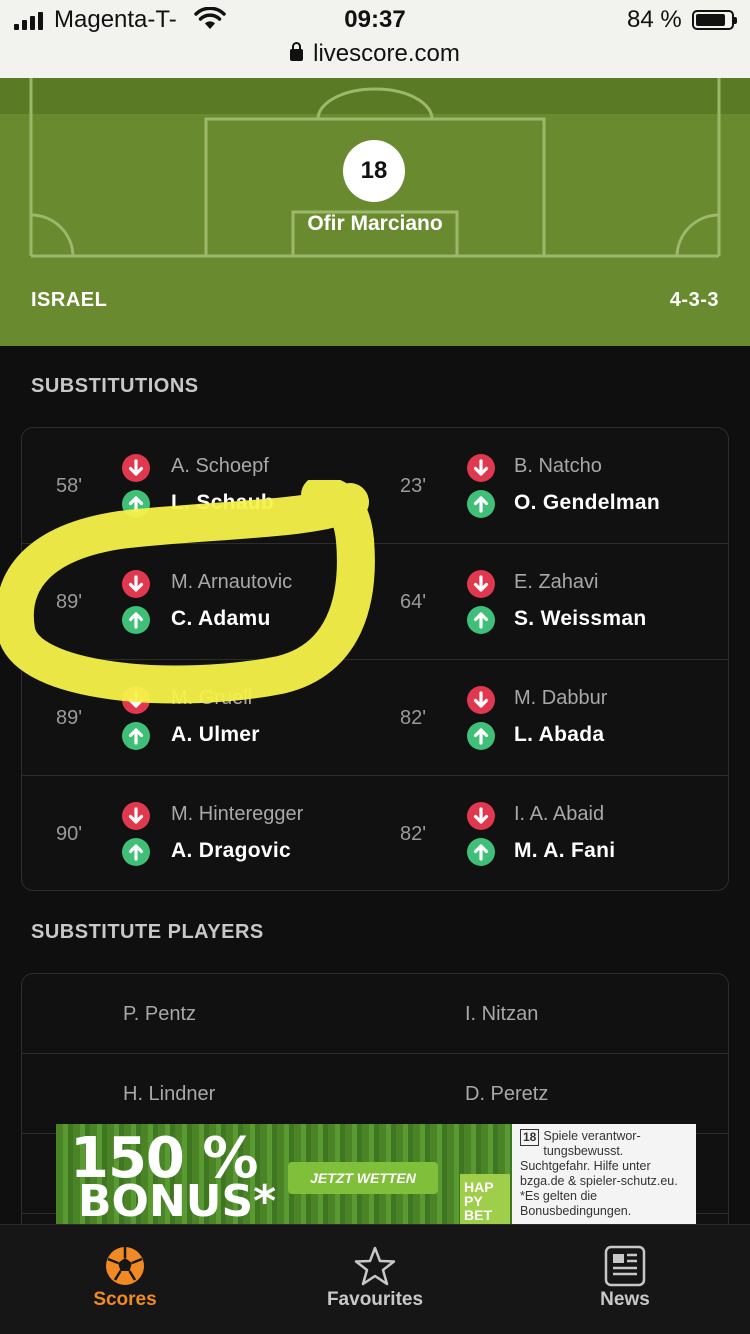  What do you see at coordinates (694, 300) in the screenshot?
I see `formation: 4-3-3` at bounding box center [694, 300].